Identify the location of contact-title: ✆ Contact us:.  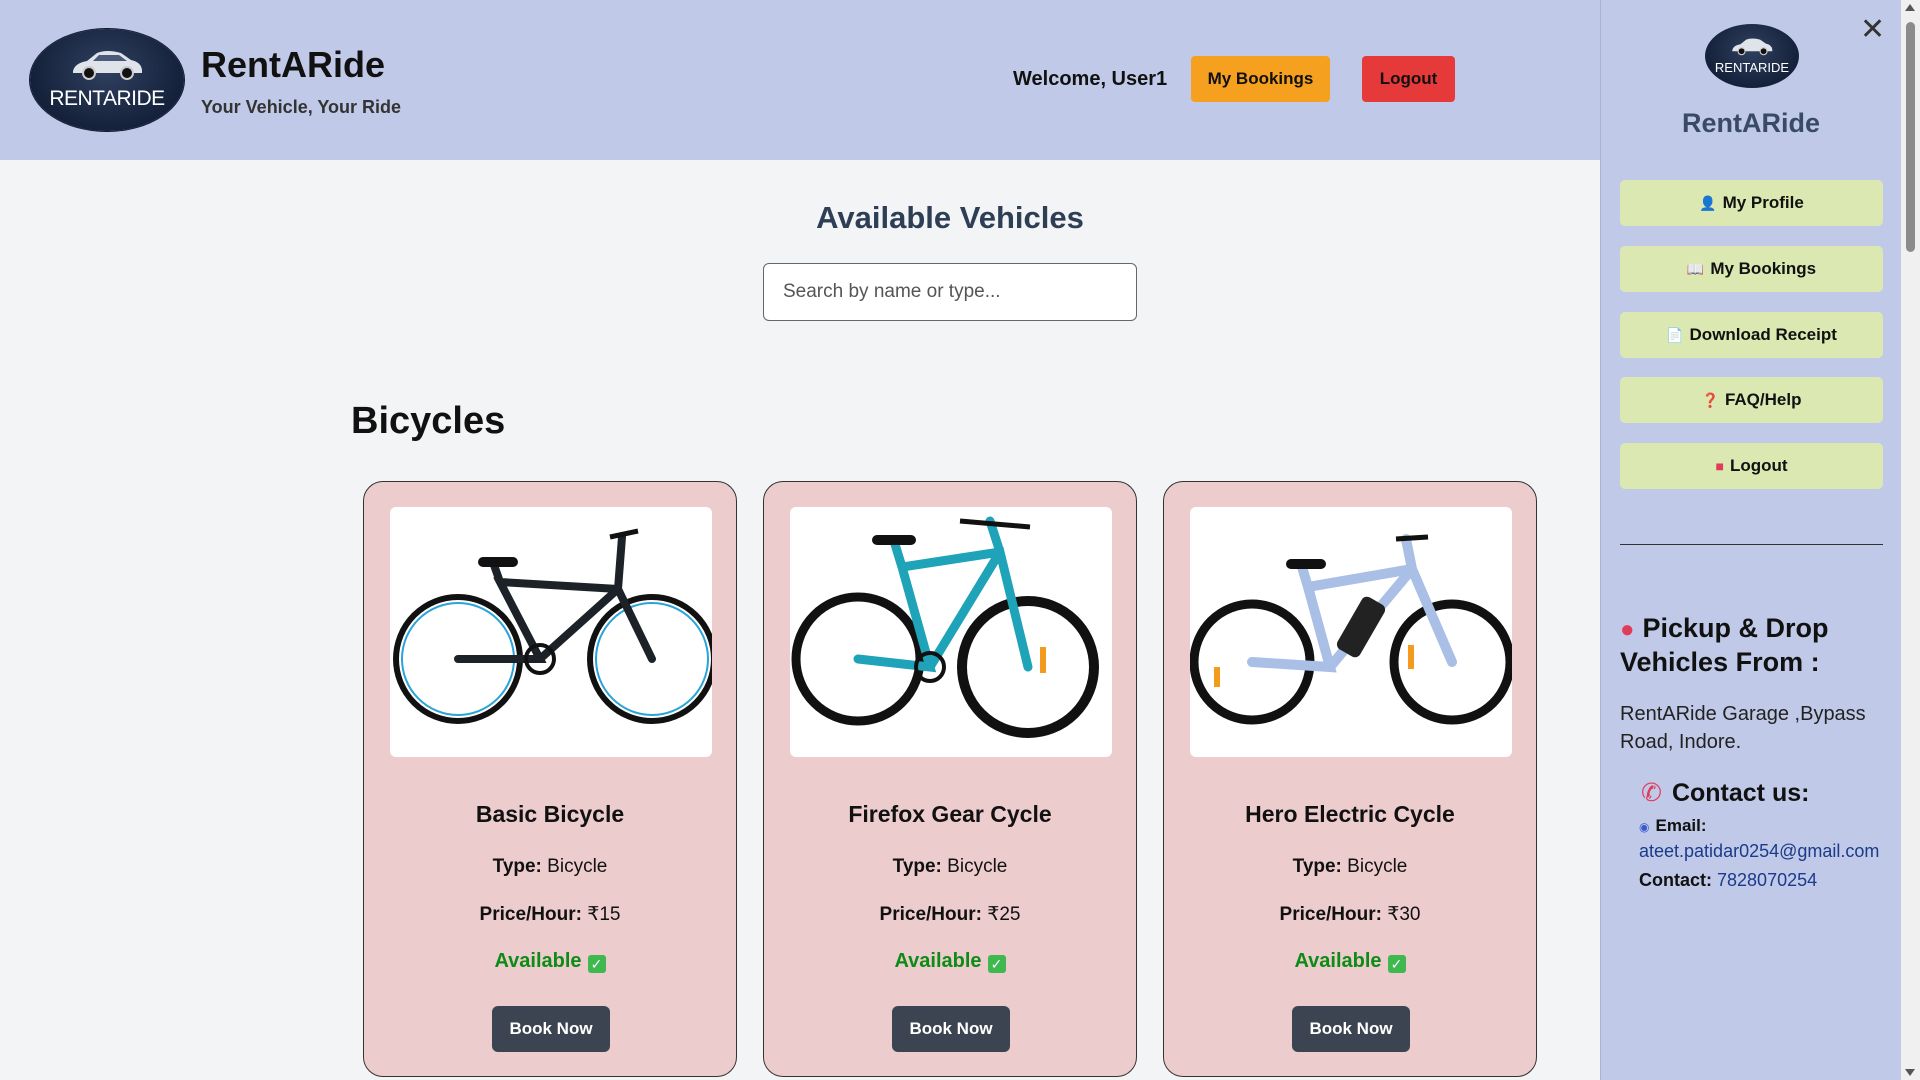
(1725, 793).